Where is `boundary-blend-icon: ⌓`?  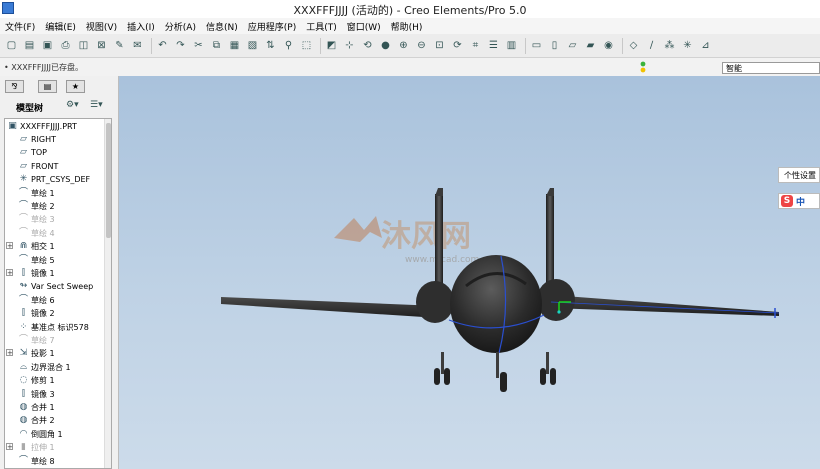 boundary-blend-icon: ⌓ is located at coordinates (23, 366).